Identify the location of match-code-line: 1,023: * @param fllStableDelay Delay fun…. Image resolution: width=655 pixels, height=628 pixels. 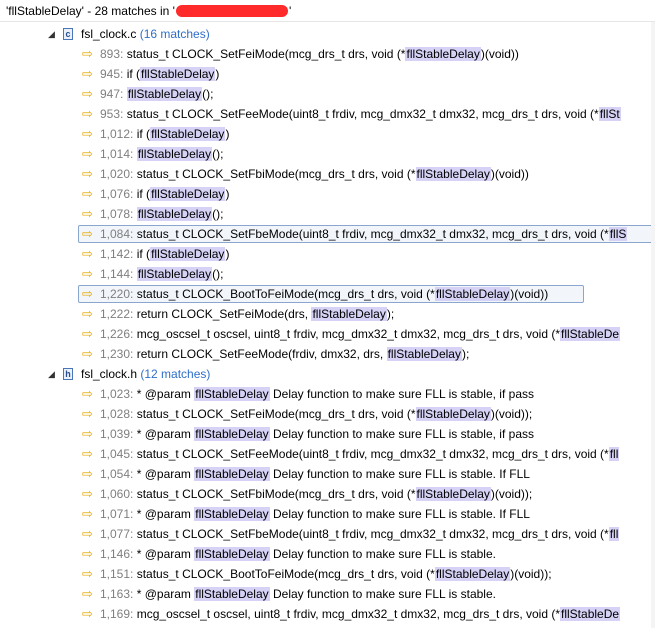
(317, 394).